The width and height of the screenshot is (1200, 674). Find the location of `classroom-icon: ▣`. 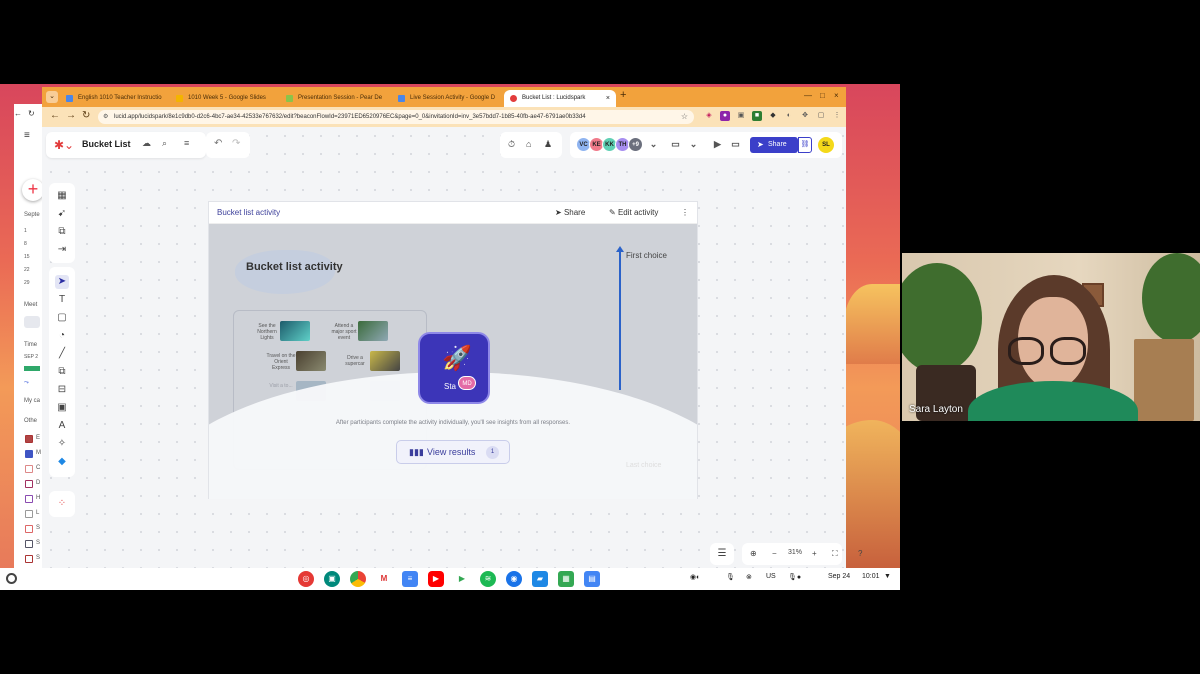

classroom-icon: ▣ is located at coordinates (332, 579).